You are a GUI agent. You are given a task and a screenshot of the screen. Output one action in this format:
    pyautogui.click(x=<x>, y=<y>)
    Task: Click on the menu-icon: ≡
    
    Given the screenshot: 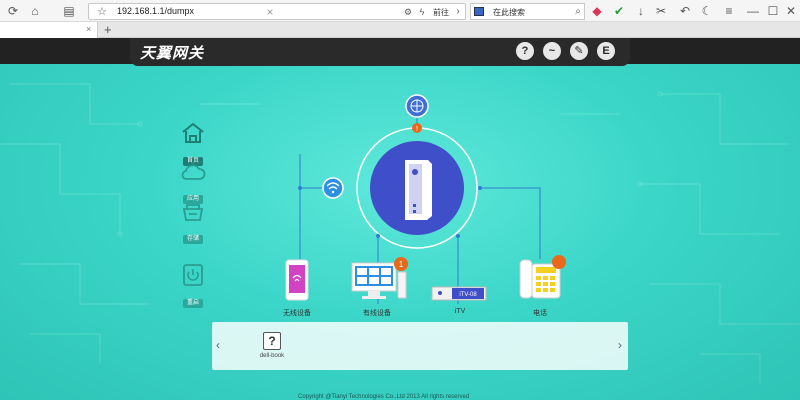 What is the action you would take?
    pyautogui.click(x=729, y=11)
    